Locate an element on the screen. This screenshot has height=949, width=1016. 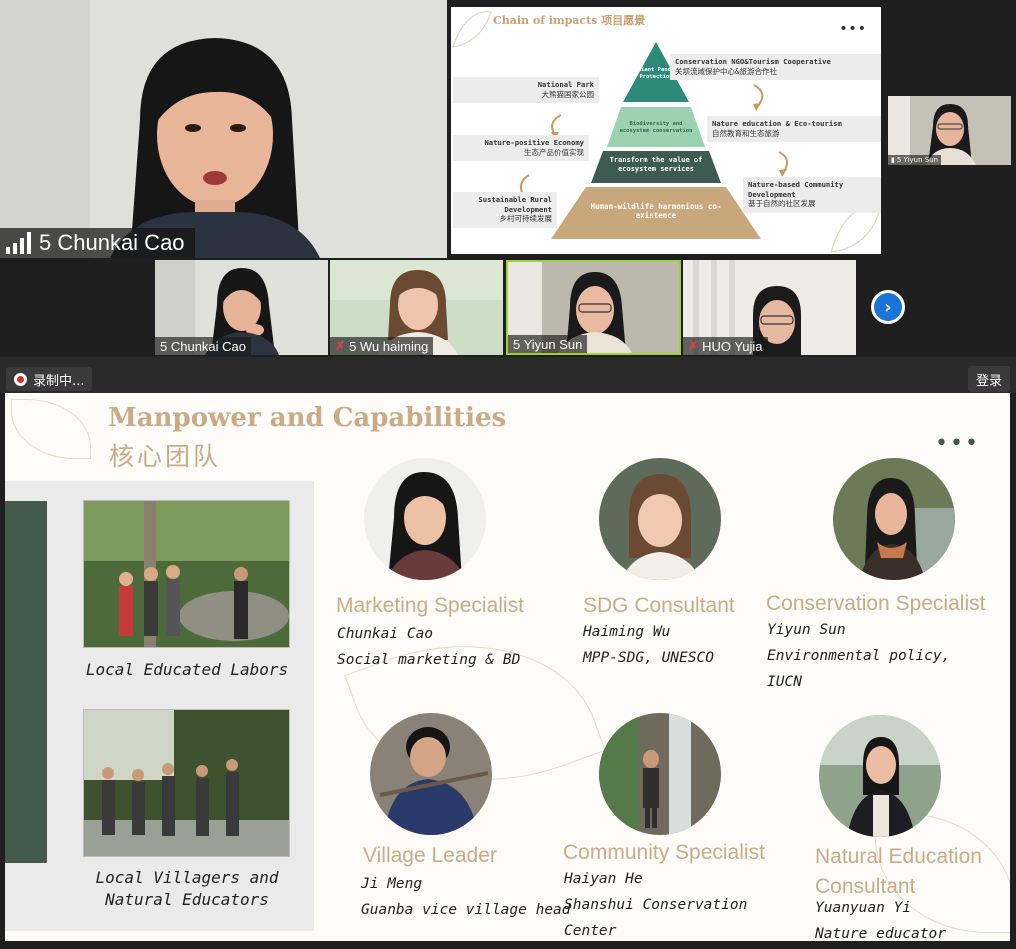
member-detail: Shanshui Conservation is located at coordinates (656, 905).